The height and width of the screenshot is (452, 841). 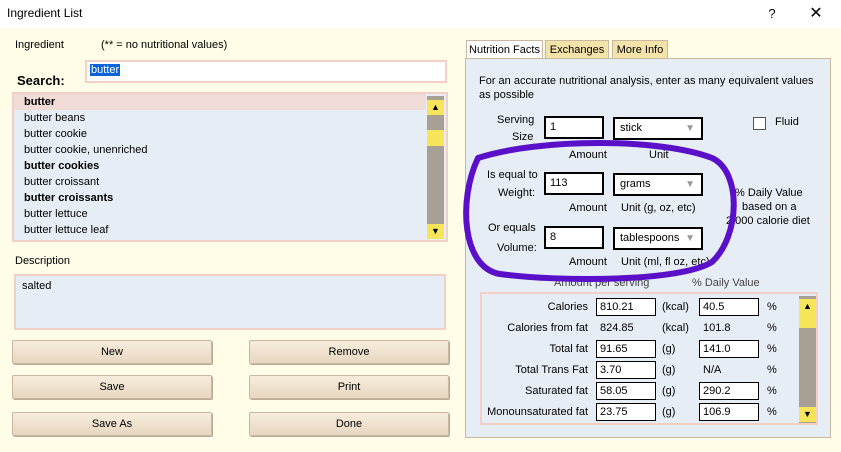 What do you see at coordinates (807, 359) in the screenshot?
I see `nutrition-scrollbar: ▲ ▼` at bounding box center [807, 359].